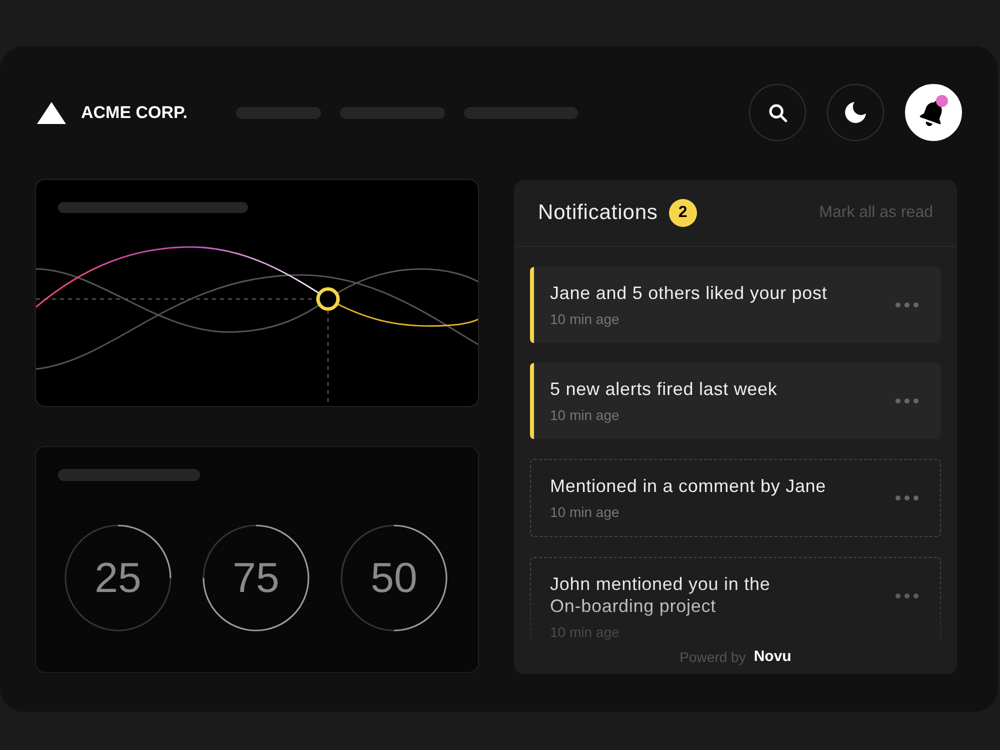  What do you see at coordinates (735, 305) in the screenshot?
I see `notification-item: Jane and 5 others liked your post 10 min age` at bounding box center [735, 305].